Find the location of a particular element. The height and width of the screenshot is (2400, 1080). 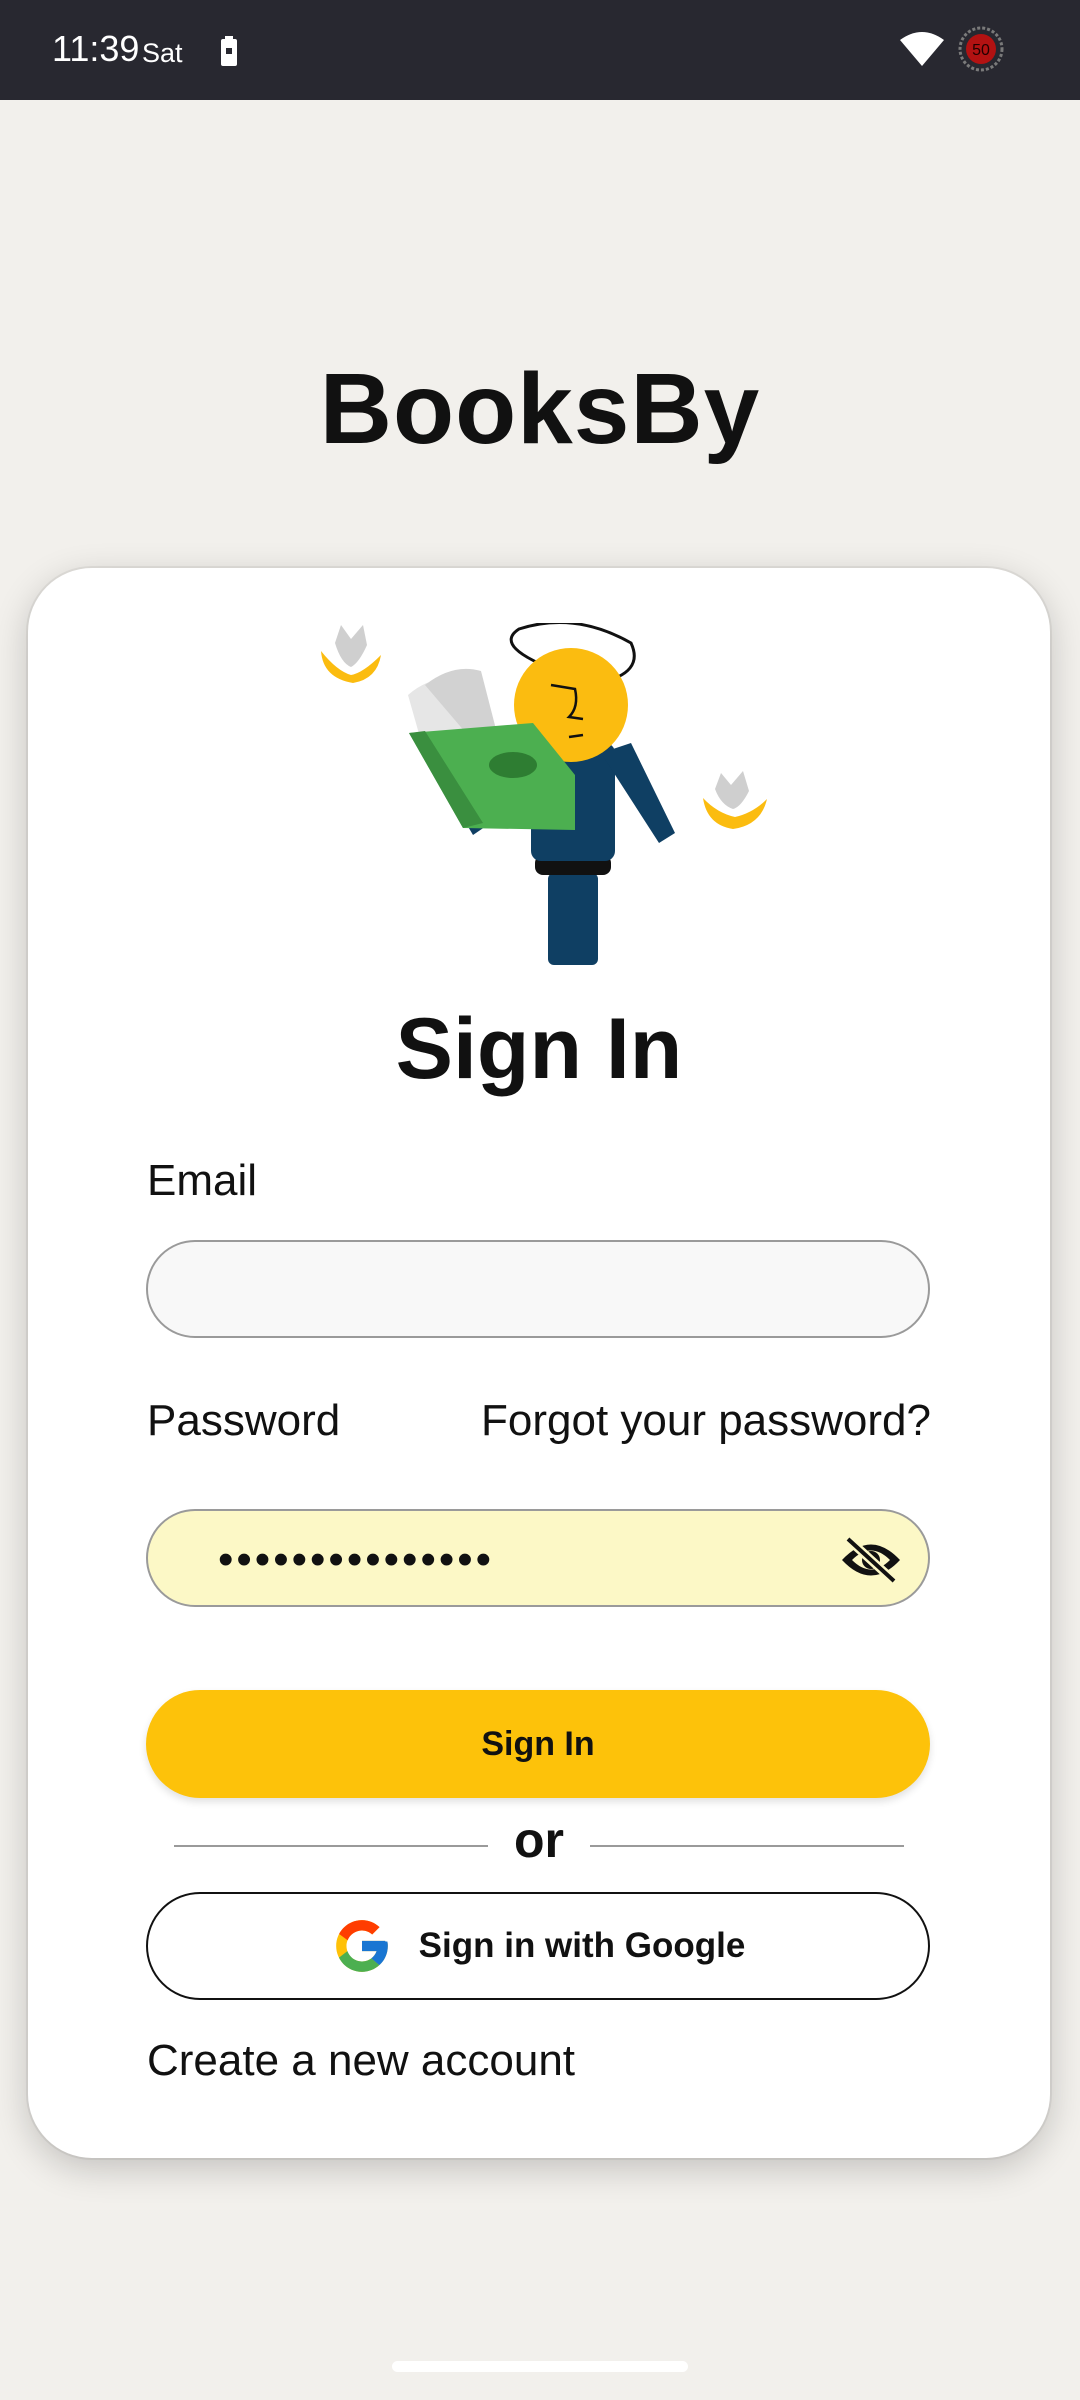

wifi-icon is located at coordinates (922, 49).